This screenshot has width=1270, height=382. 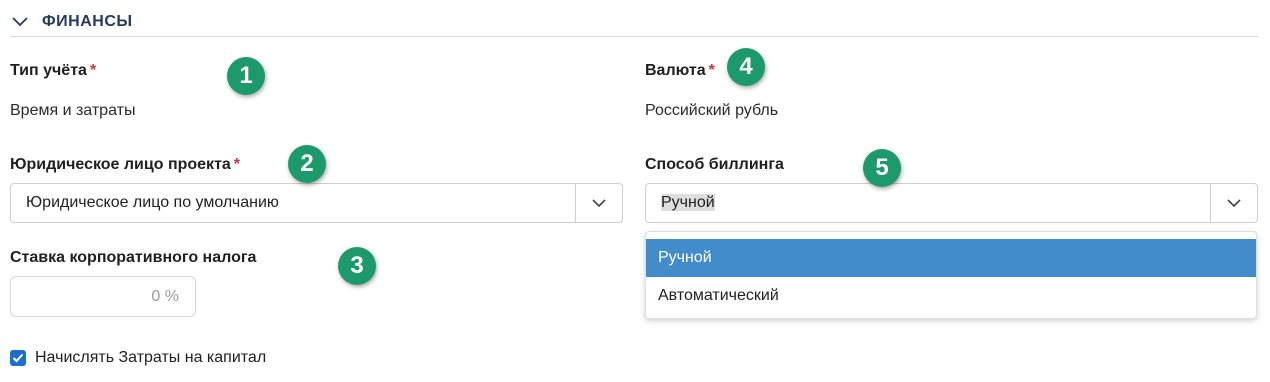 What do you see at coordinates (53, 70) in the screenshot?
I see `accounting-type-label: Тип учёта *` at bounding box center [53, 70].